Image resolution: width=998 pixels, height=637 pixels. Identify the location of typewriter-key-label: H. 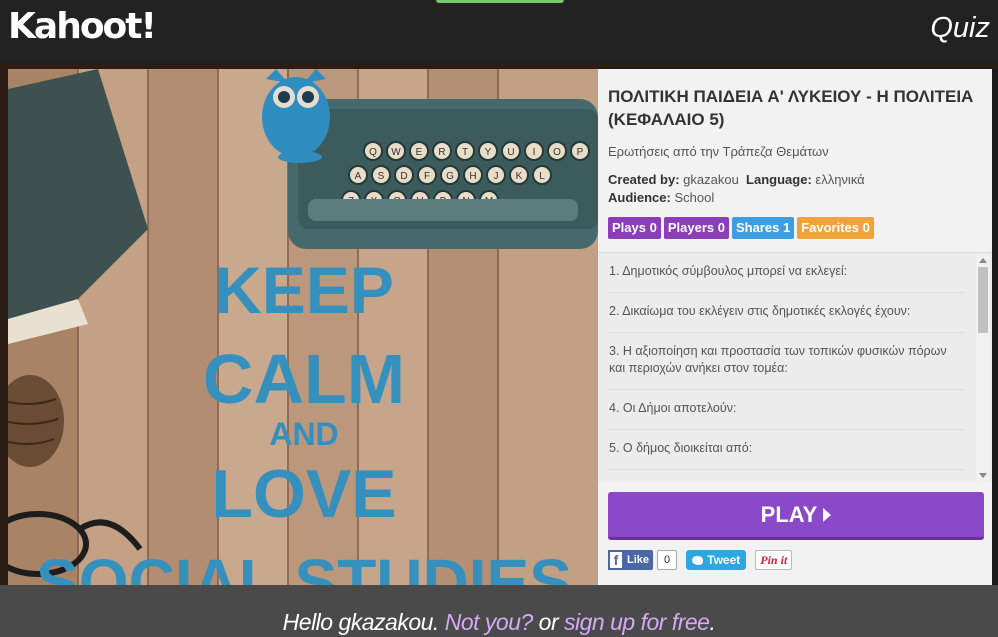
(472, 176).